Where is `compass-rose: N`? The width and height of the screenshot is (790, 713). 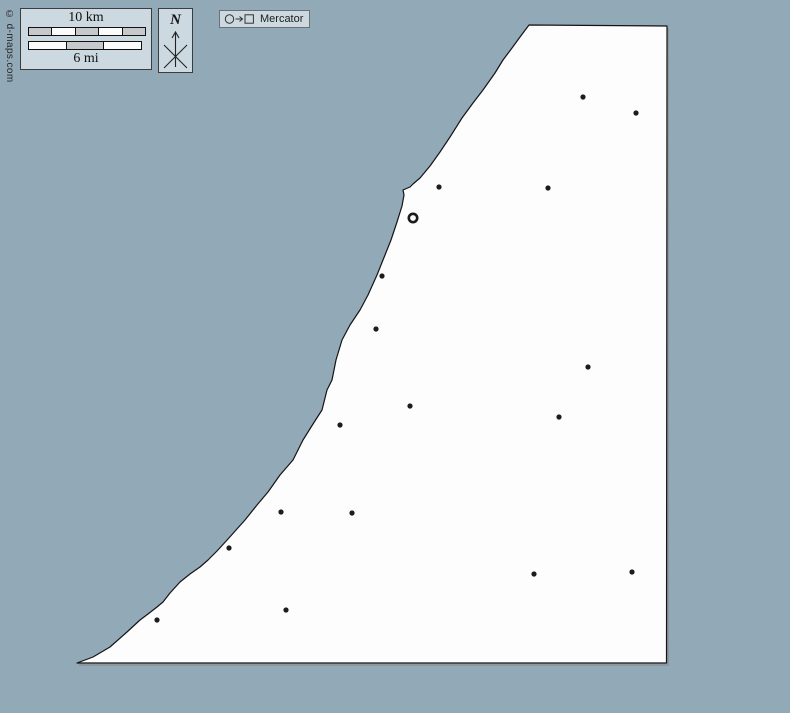 compass-rose: N is located at coordinates (175, 40).